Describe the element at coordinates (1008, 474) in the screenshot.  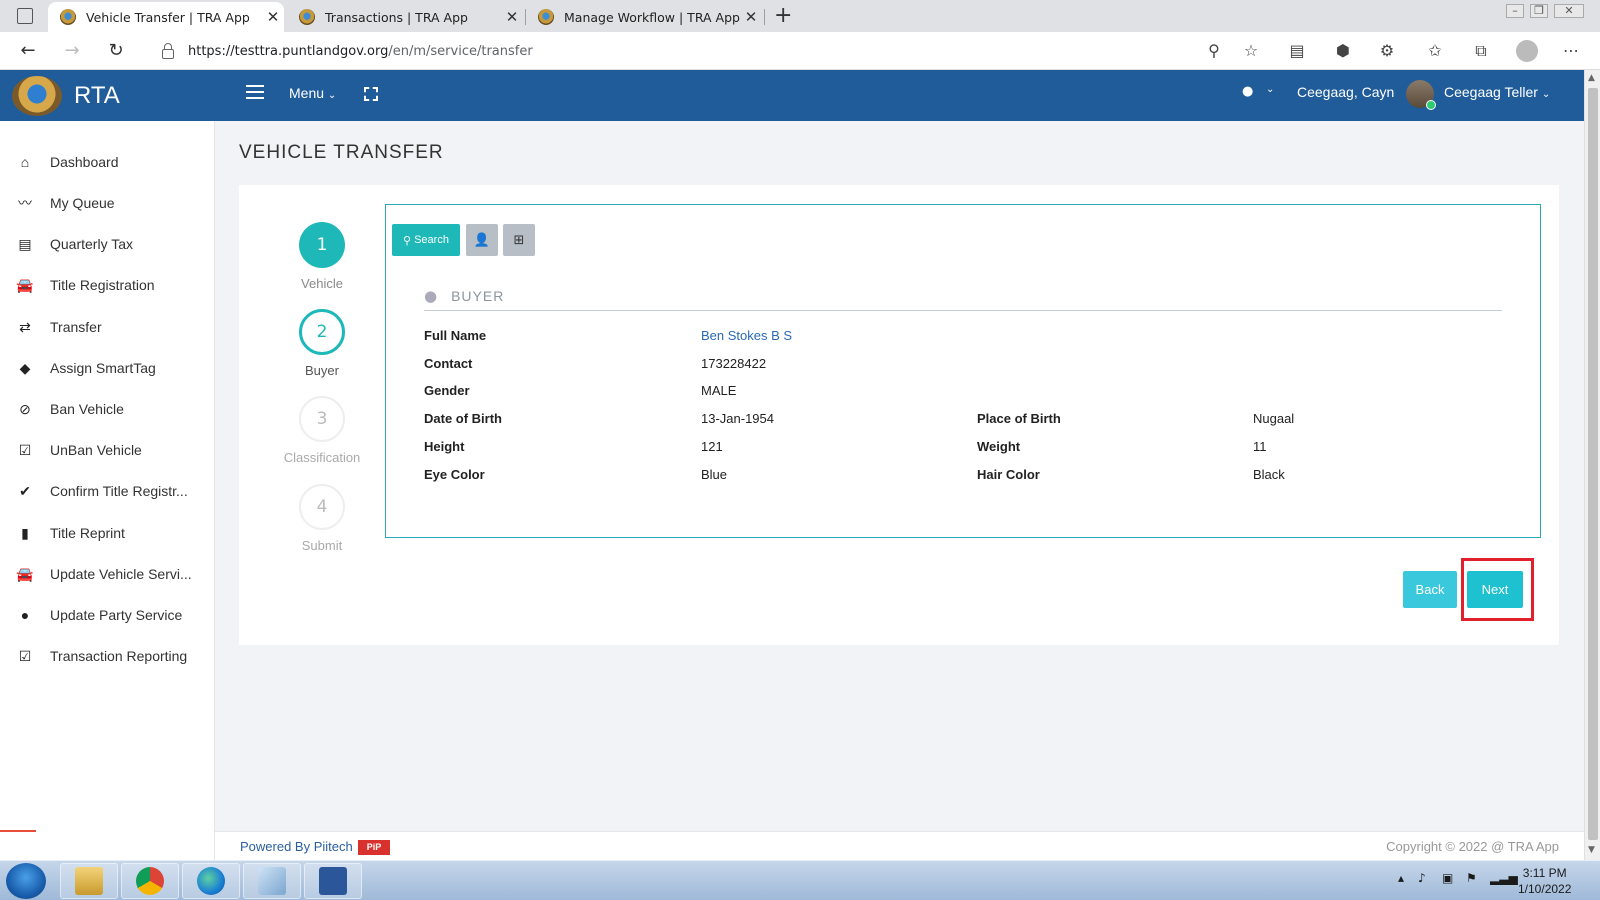
I see `hair-color-label: Hair Color` at that location.